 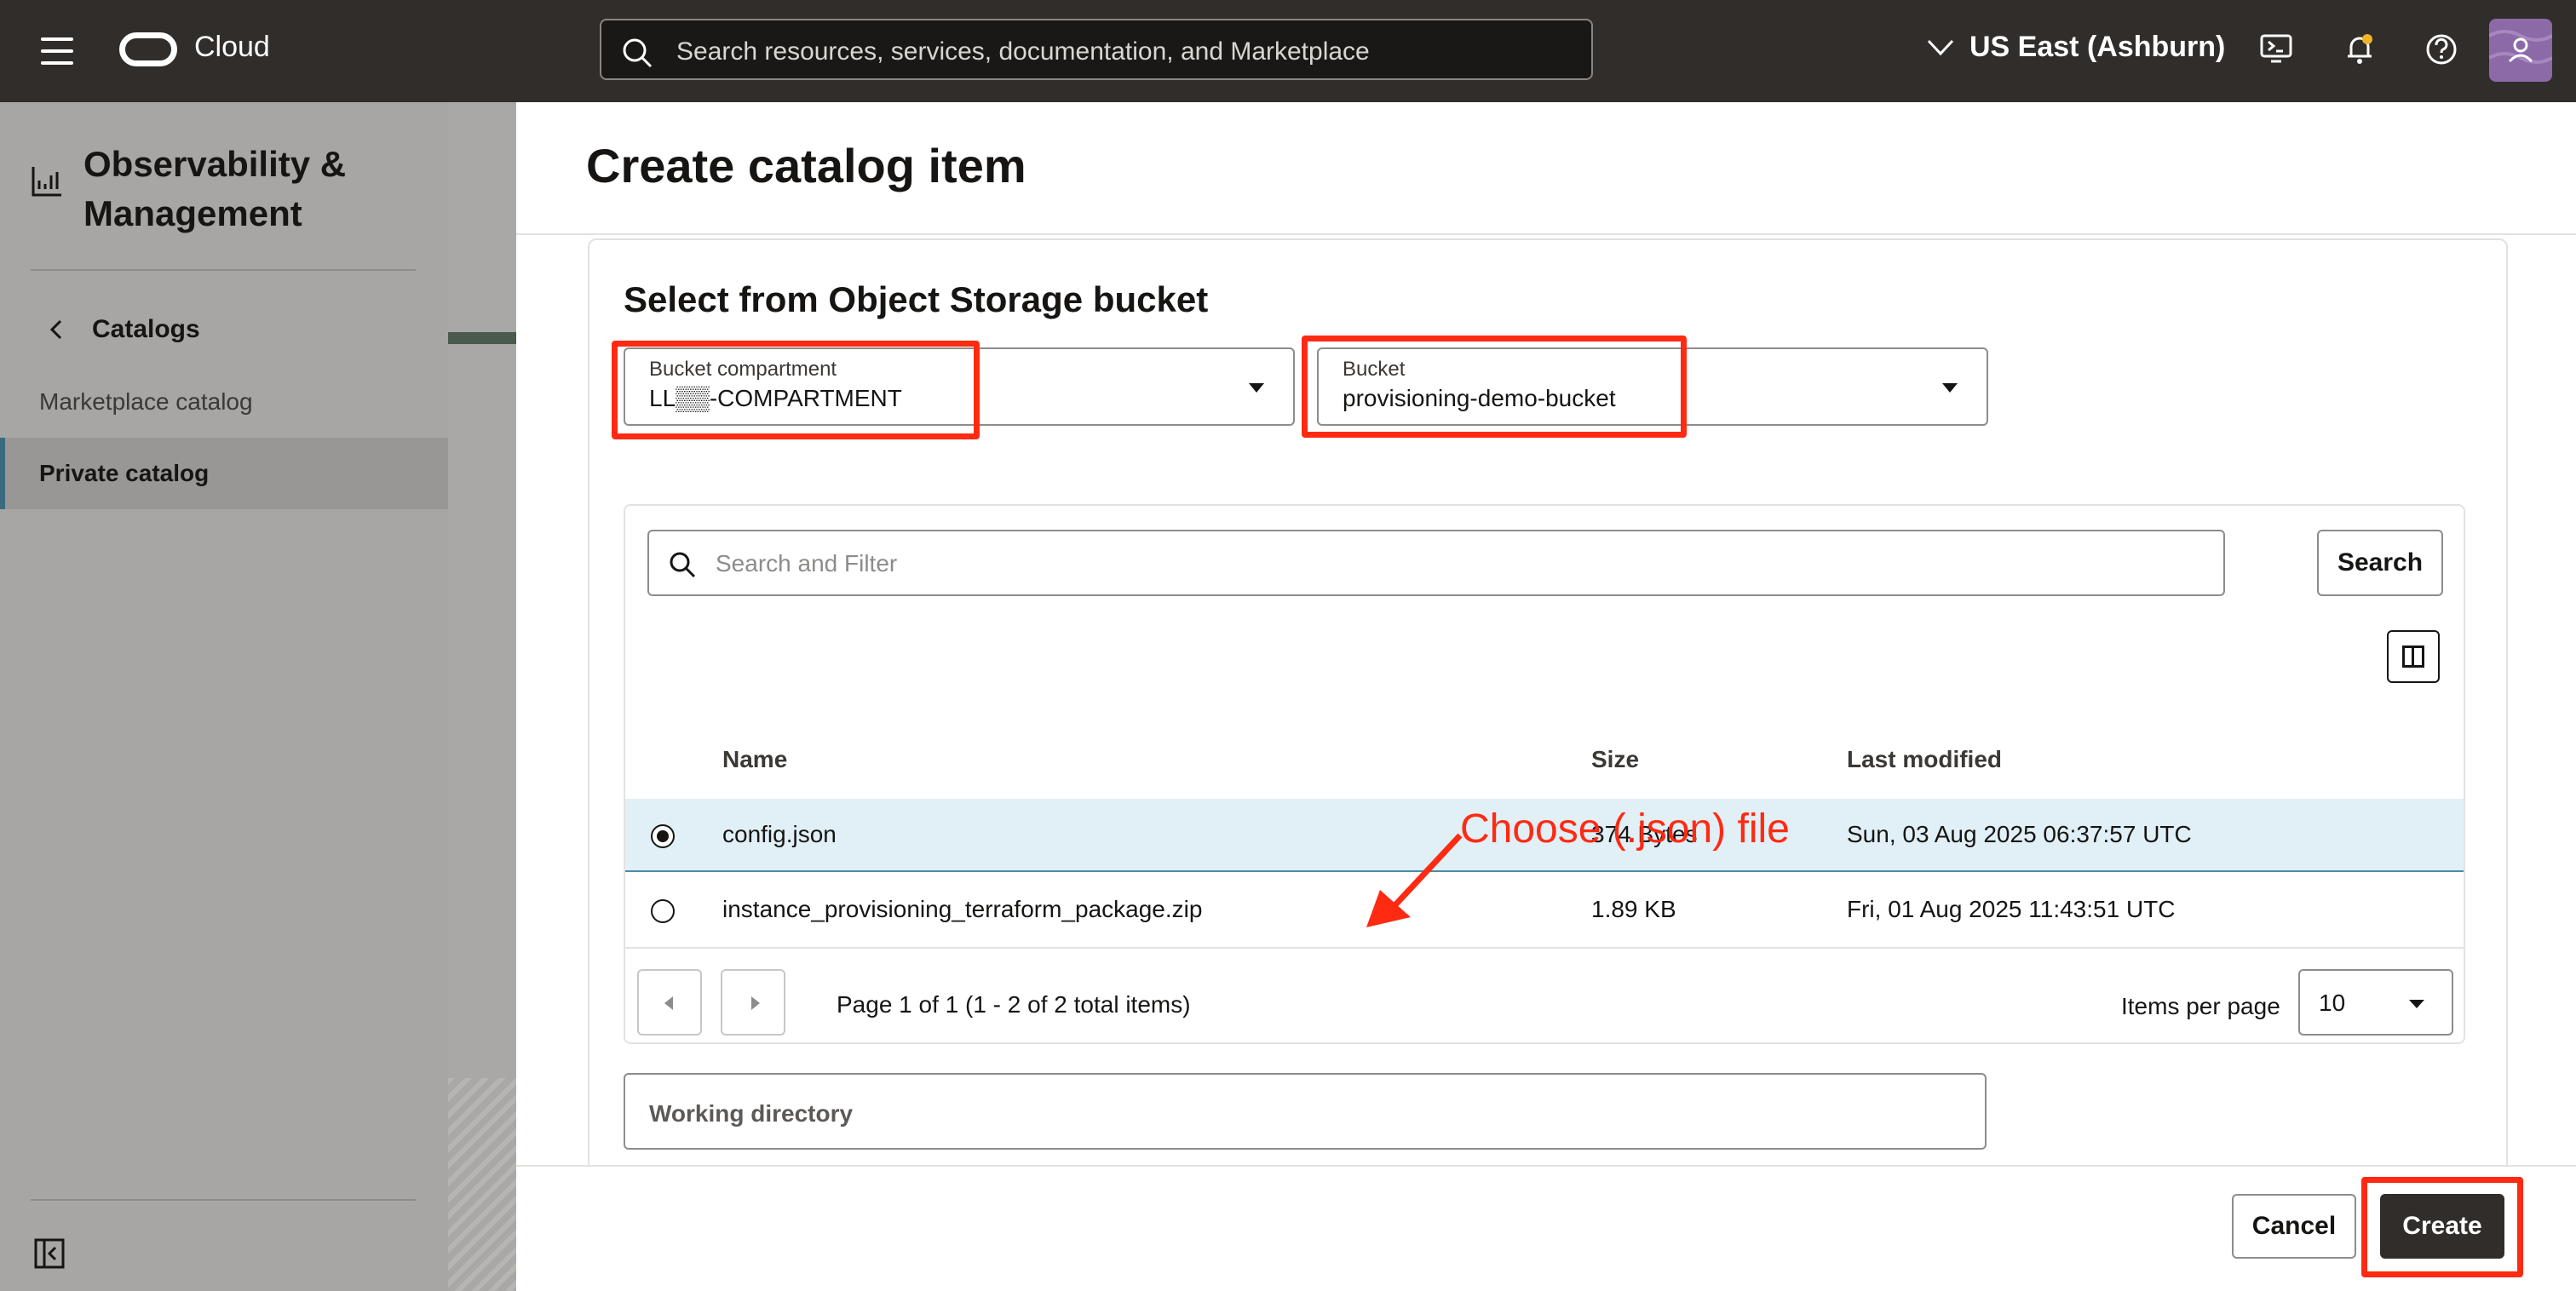 What do you see at coordinates (224, 402) in the screenshot?
I see `sidebar-item-marketplace-catalog: Marketplace catalog` at bounding box center [224, 402].